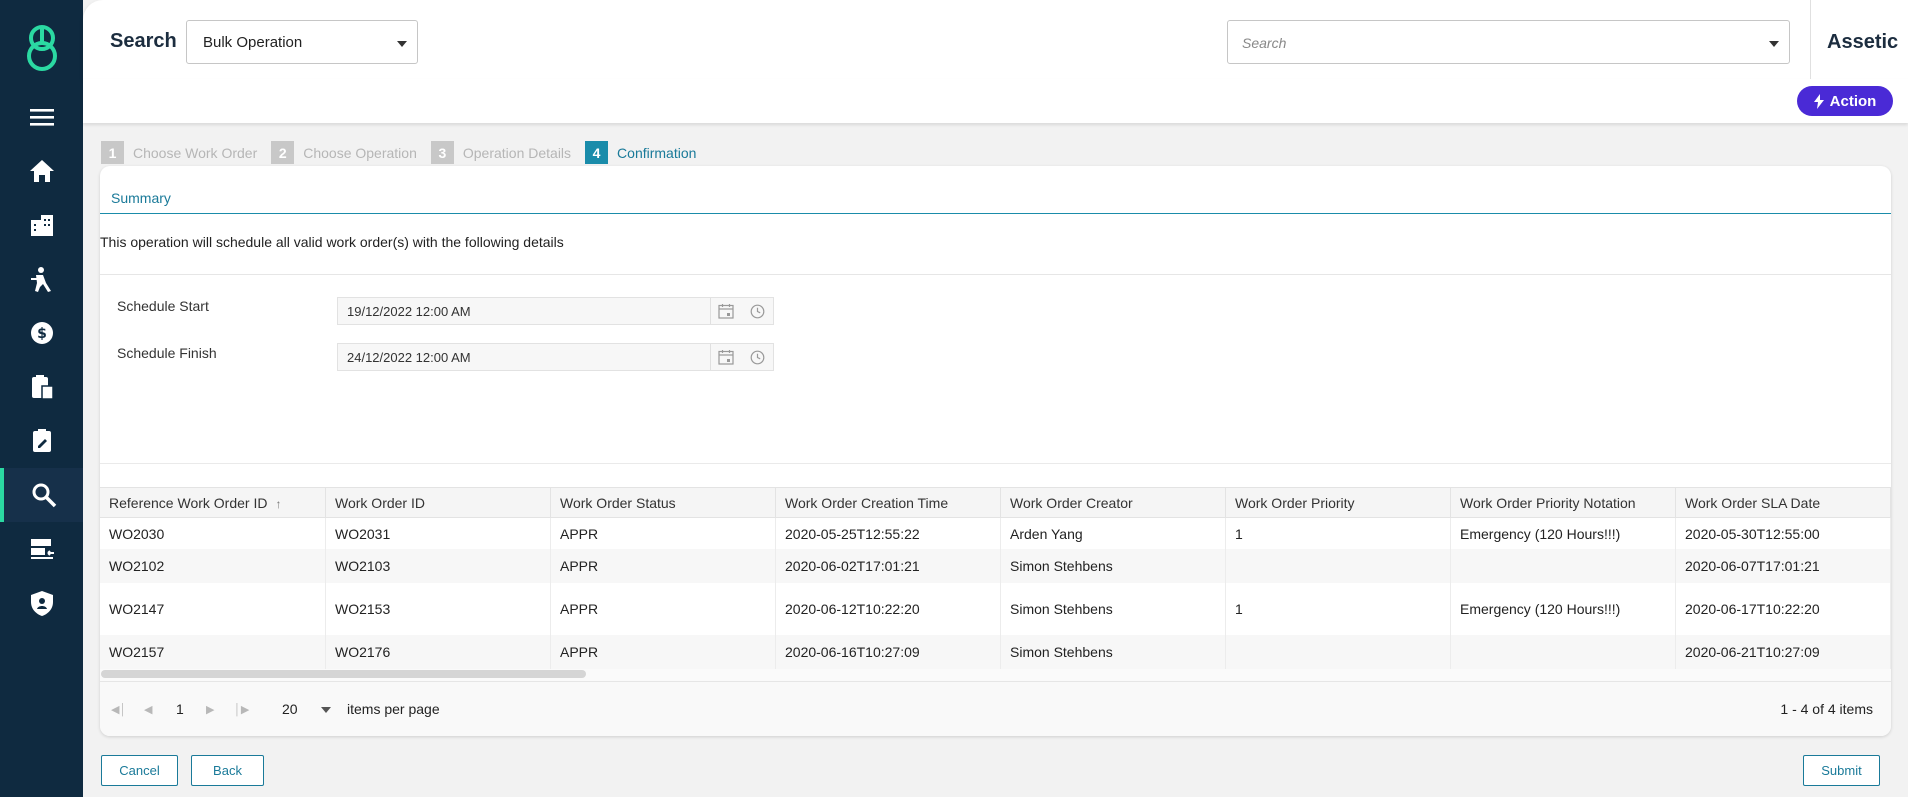 This screenshot has width=1908, height=797. I want to click on column-header: Work Order Status, so click(663, 502).